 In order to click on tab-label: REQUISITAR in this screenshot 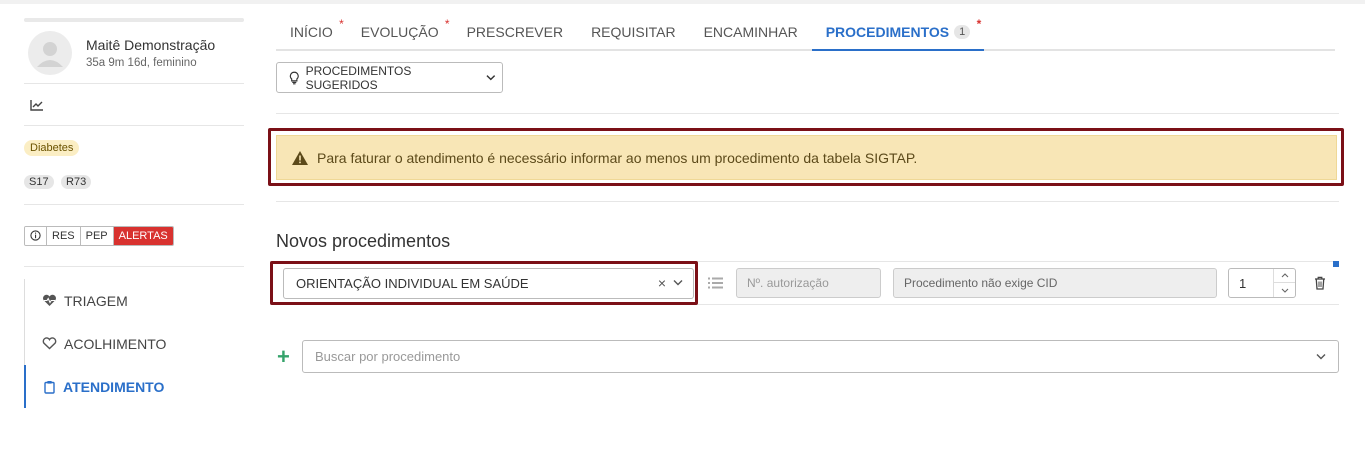, I will do `click(633, 32)`.